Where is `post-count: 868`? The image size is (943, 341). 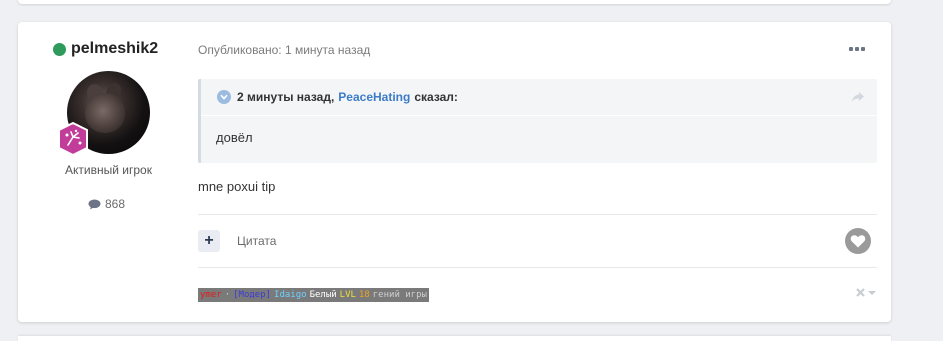
post-count: 868 is located at coordinates (106, 204).